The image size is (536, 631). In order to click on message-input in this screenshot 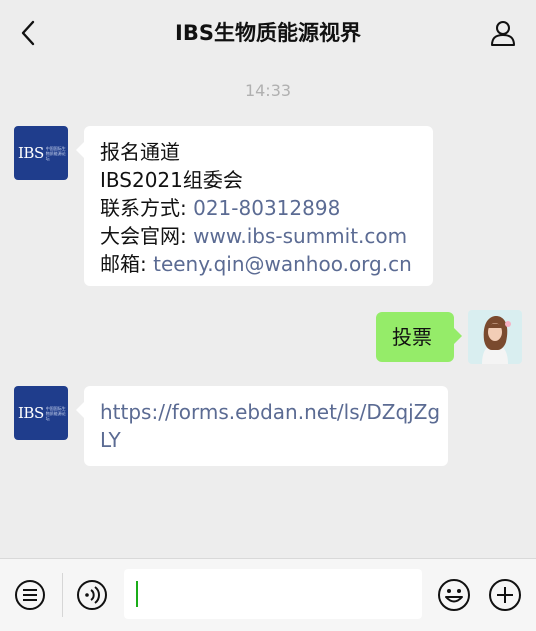, I will do `click(273, 594)`.